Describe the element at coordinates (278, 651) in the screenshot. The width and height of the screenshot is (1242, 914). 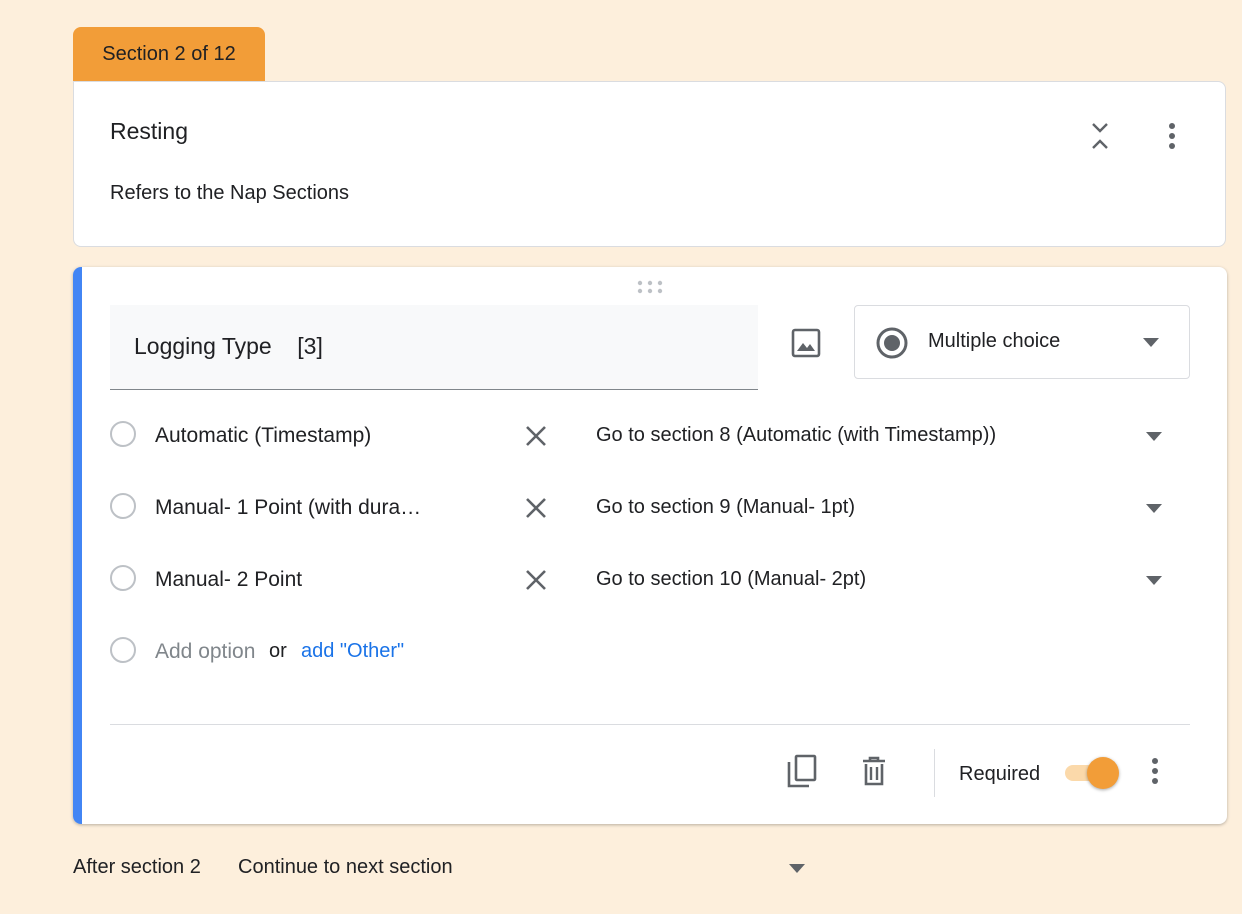
I see `or-text: or` at that location.